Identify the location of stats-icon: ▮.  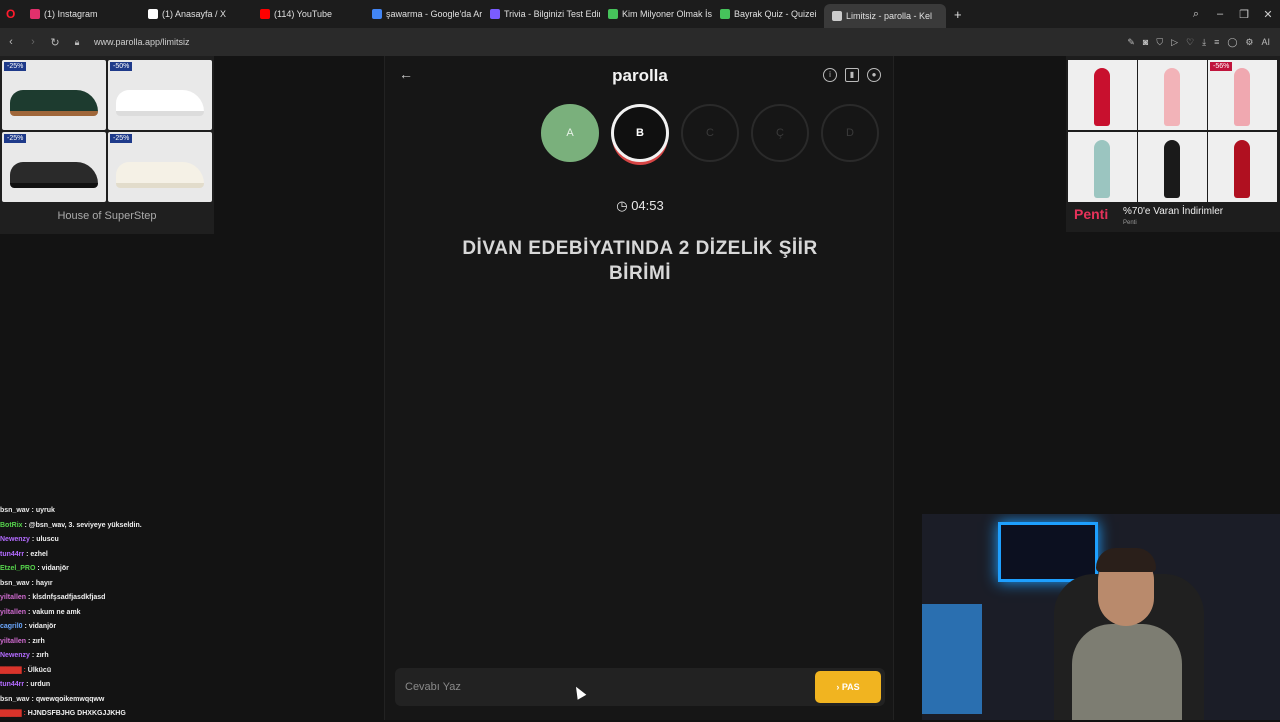
(852, 75).